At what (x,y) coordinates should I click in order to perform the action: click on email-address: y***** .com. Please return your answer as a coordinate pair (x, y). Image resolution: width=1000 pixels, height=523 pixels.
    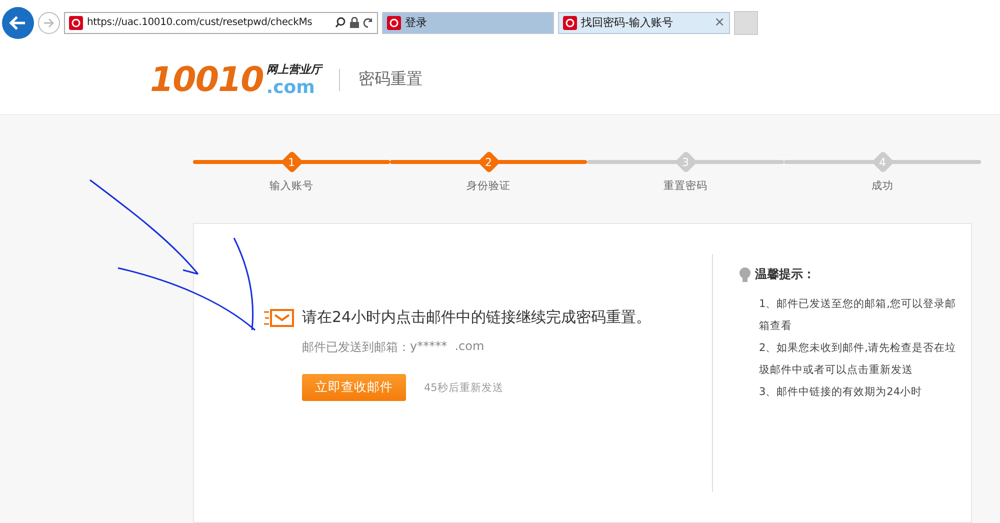
    Looking at the image, I should click on (447, 347).